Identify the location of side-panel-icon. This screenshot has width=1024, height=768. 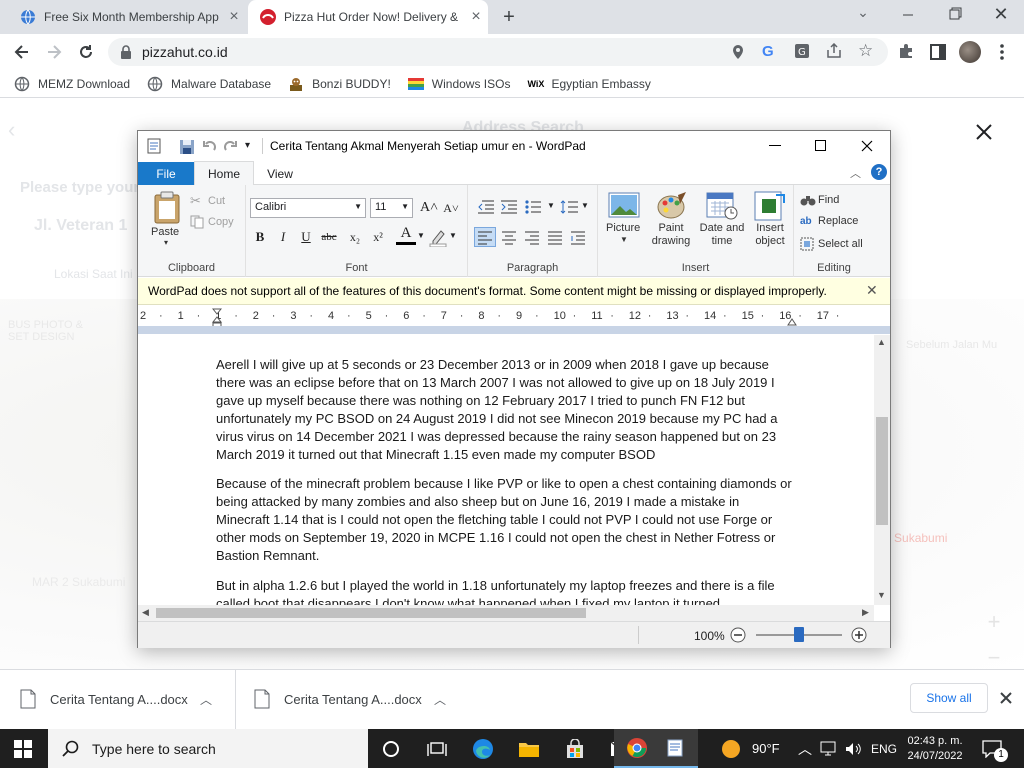
(938, 52).